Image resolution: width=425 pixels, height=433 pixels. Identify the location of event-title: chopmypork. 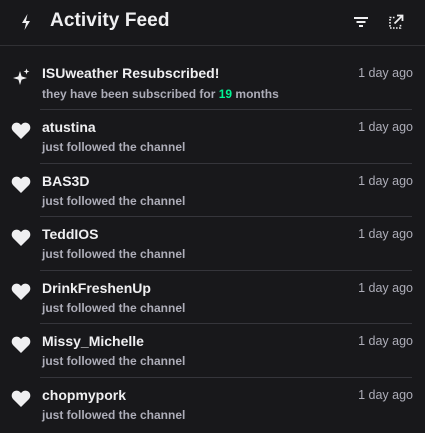
(84, 395).